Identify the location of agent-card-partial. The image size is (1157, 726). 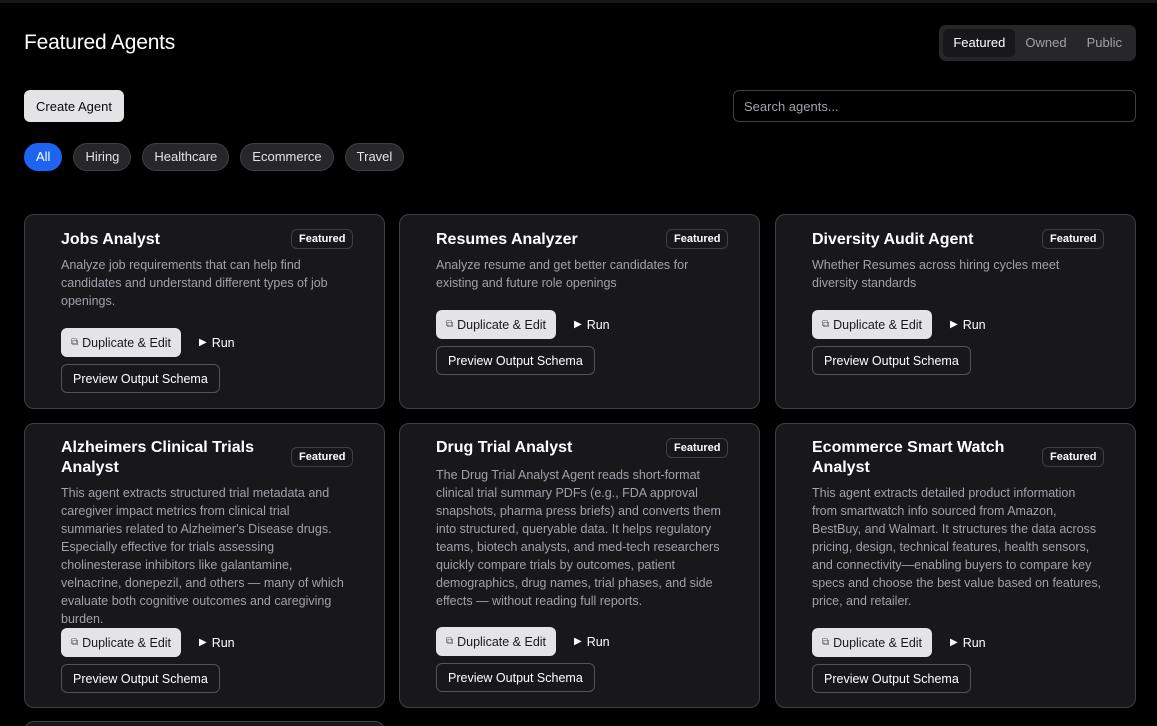
(204, 723).